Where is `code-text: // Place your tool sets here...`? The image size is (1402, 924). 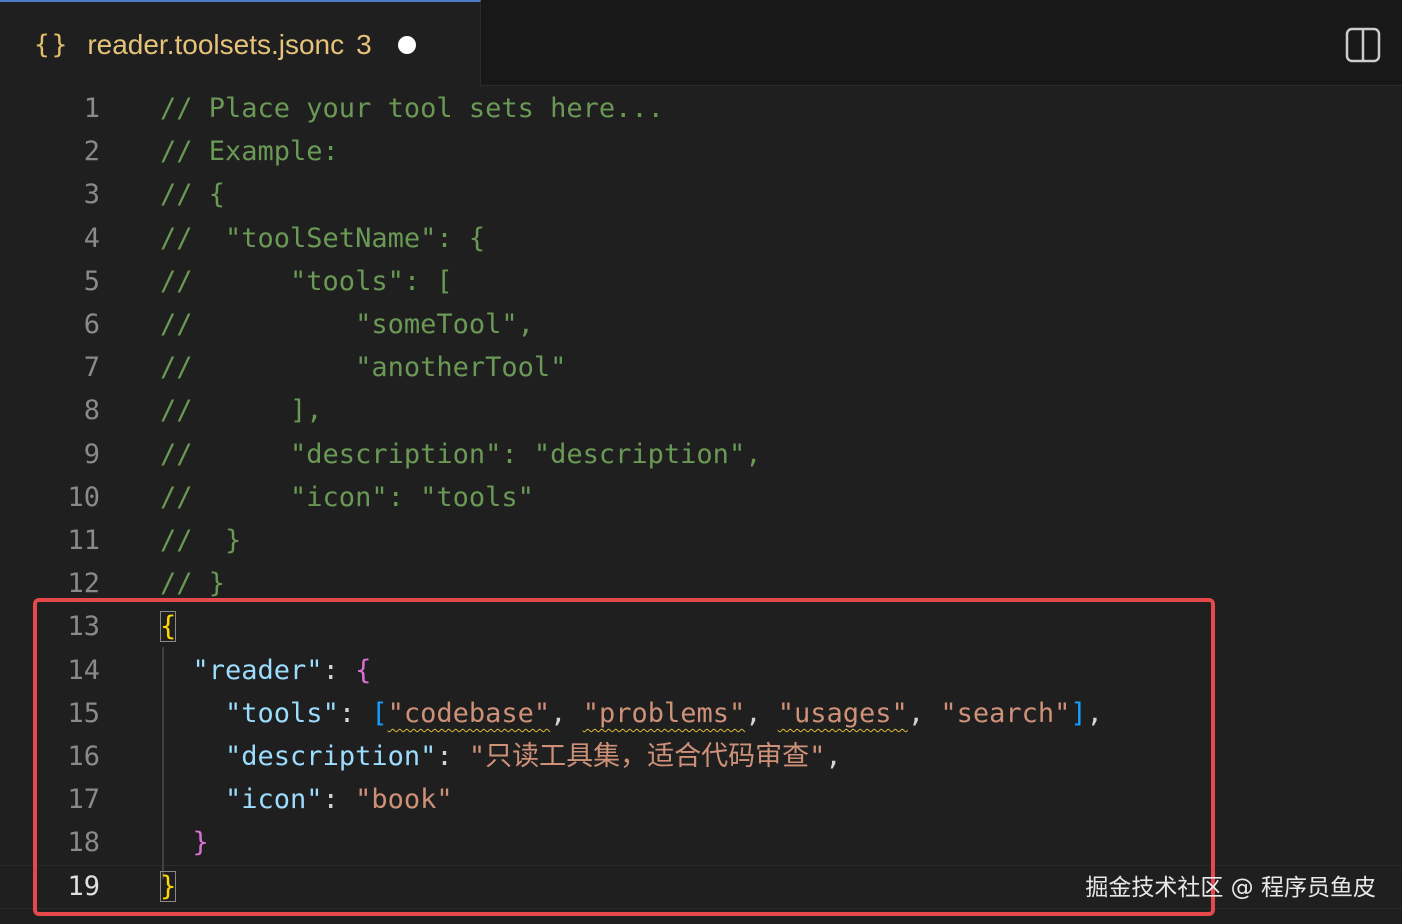
code-text: // Place your tool sets here... is located at coordinates (412, 108).